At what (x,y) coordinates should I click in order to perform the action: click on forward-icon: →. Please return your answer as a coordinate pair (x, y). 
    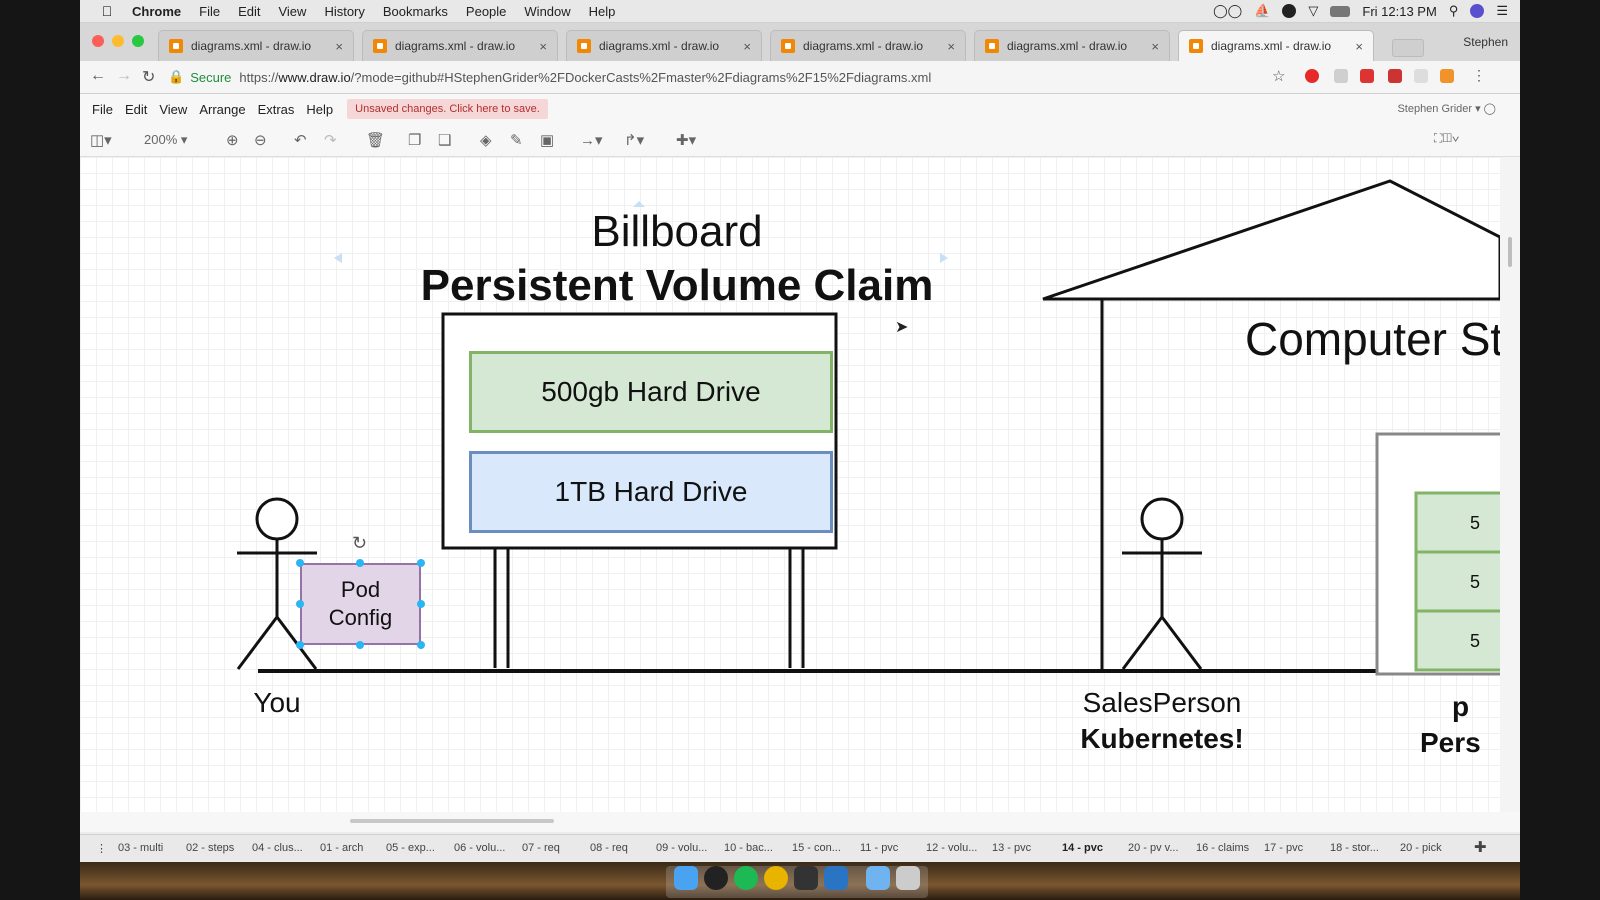
    Looking at the image, I should click on (124, 76).